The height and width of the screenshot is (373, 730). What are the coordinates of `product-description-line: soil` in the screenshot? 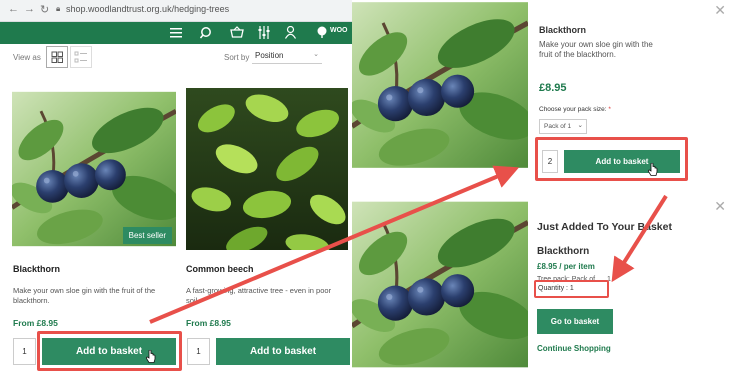 It's located at (192, 300).